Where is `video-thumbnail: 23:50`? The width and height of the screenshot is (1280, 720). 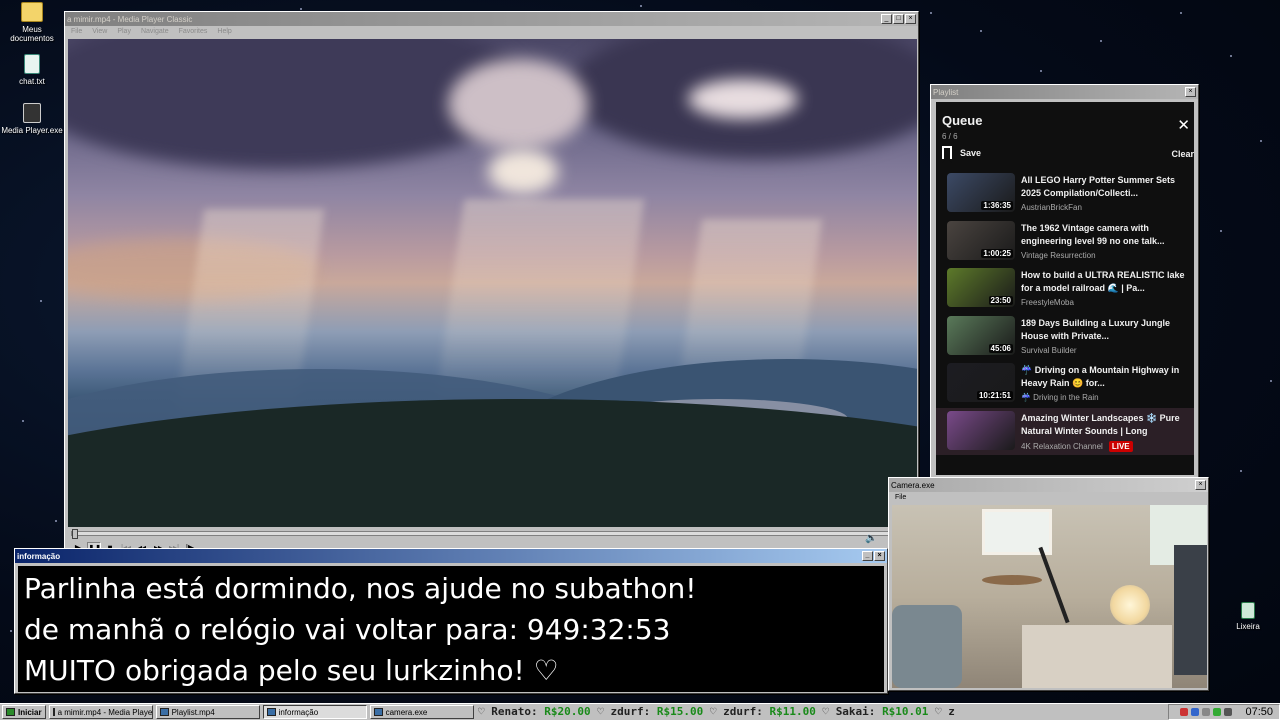
video-thumbnail: 23:50 is located at coordinates (981, 287).